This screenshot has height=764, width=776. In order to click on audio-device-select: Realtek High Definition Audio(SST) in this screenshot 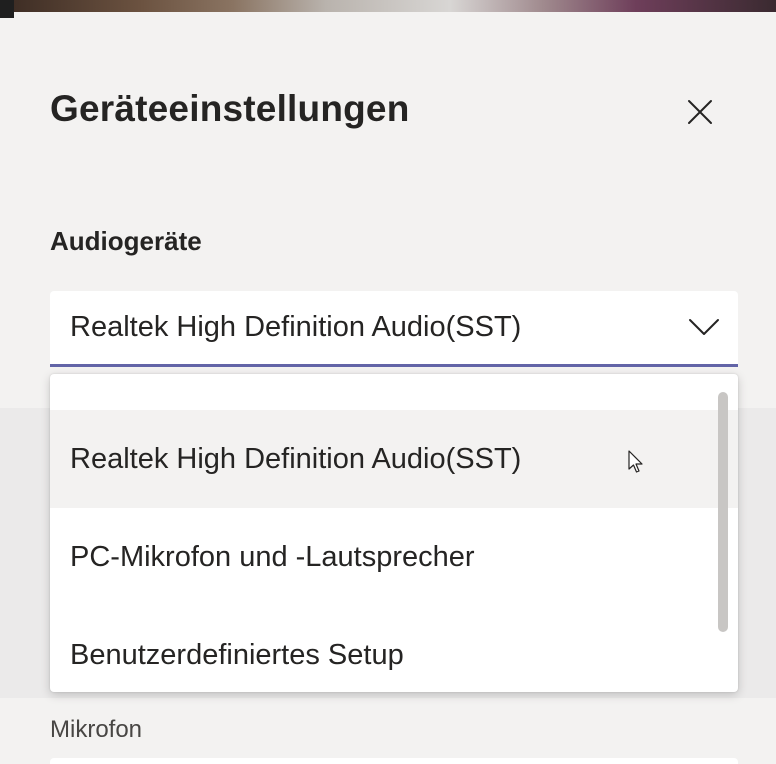, I will do `click(394, 329)`.